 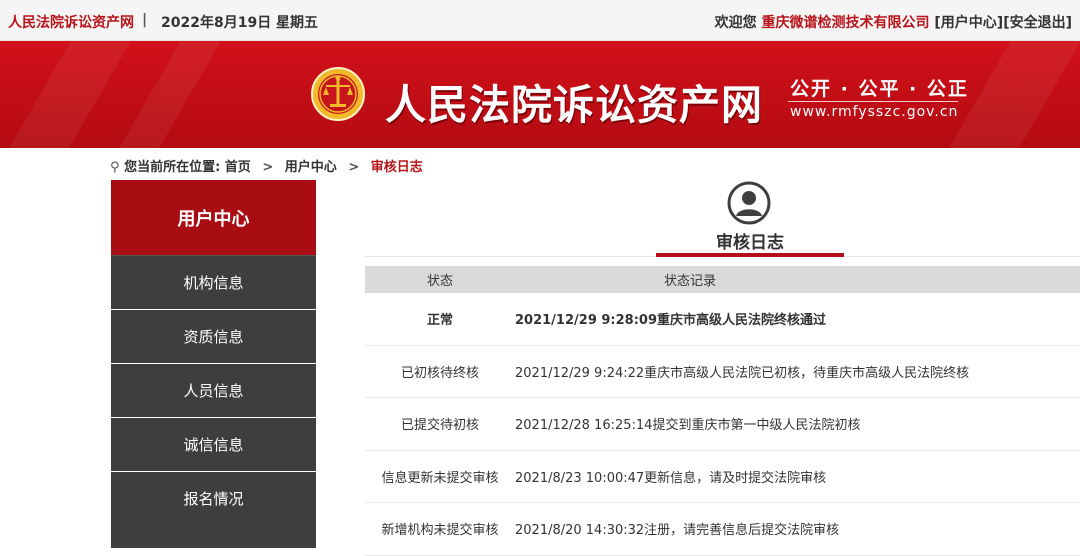 What do you see at coordinates (574, 105) in the screenshot?
I see `banner-title: 人民法院诉讼资产网` at bounding box center [574, 105].